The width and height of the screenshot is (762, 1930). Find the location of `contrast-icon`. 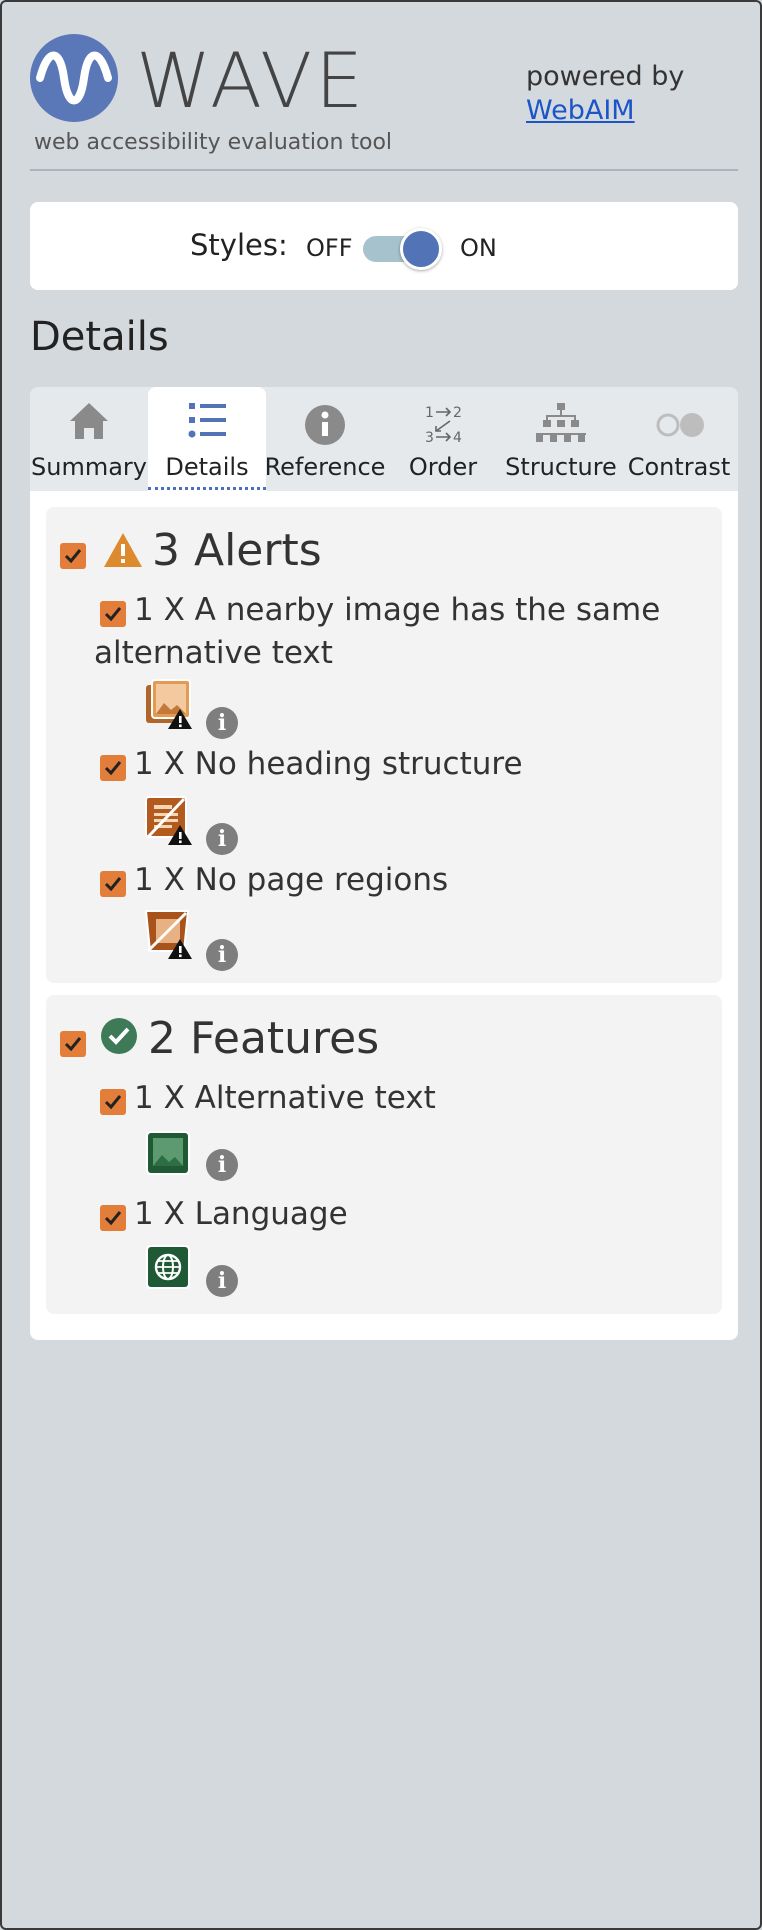

contrast-icon is located at coordinates (680, 425).